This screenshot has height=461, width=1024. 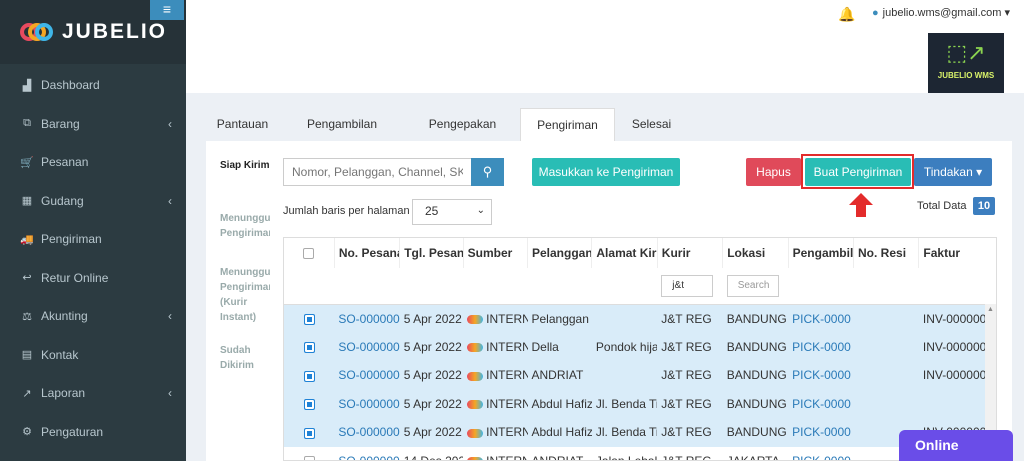 I want to click on substep-menunggu-pengiriman-kurir-instant: Menunggu Pengiriman (Kurir Instant), so click(x=245, y=295).